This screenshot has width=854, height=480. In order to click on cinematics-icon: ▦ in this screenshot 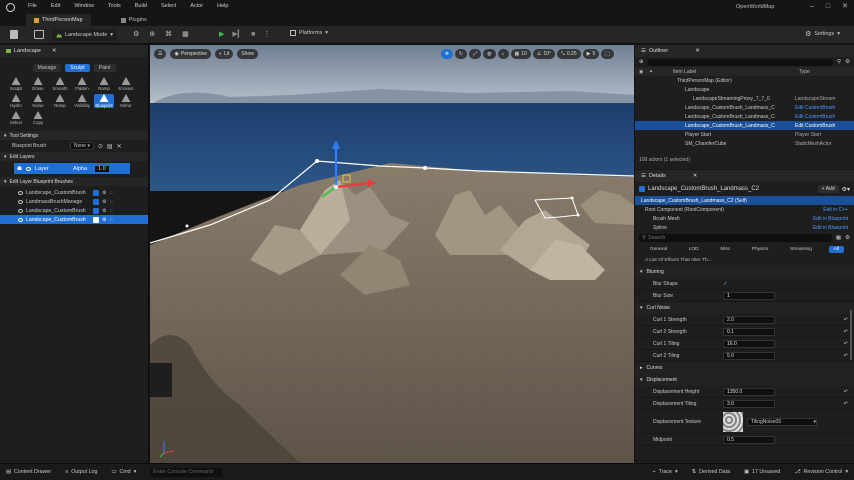, I will do `click(185, 34)`.